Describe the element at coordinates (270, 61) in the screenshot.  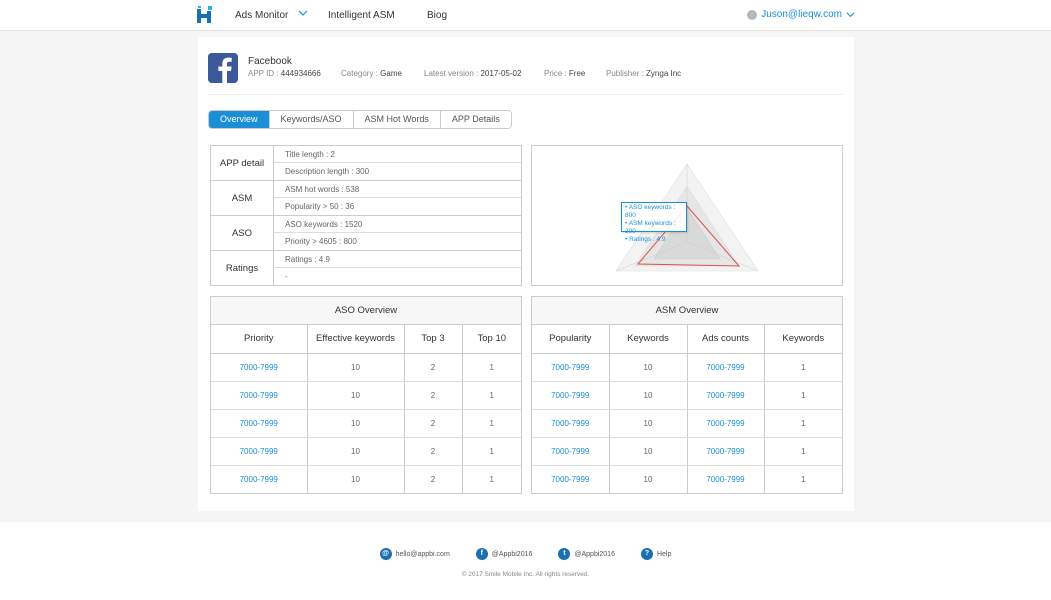
I see `app-name: Facebook` at that location.